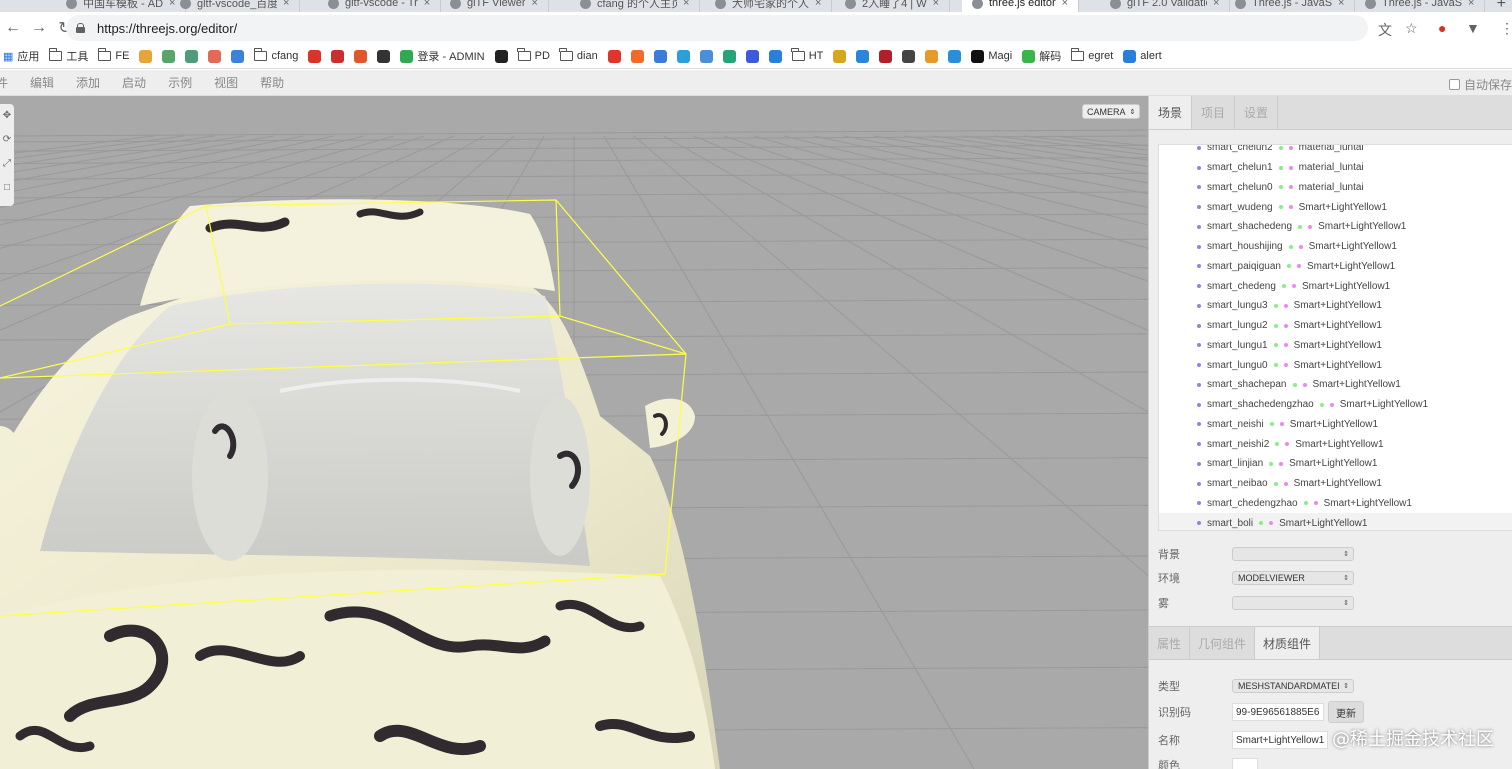 Image resolution: width=1512 pixels, height=769 pixels. What do you see at coordinates (7, 140) in the screenshot?
I see `rotate-tool-icon: ⟳` at bounding box center [7, 140].